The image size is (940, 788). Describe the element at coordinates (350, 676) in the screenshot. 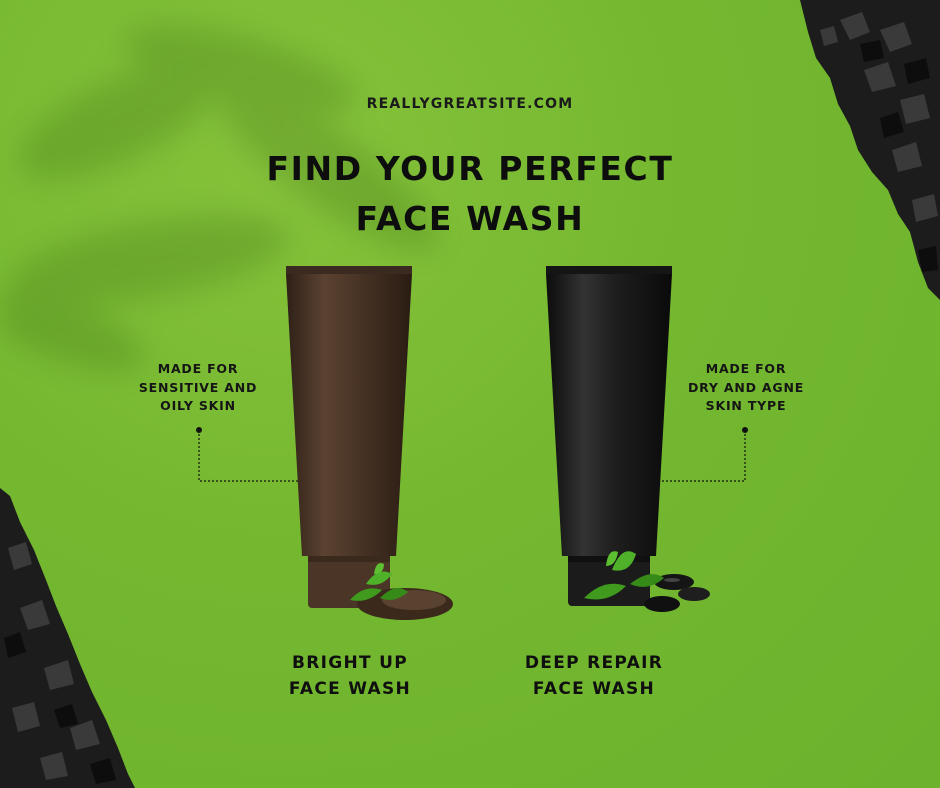

I see `product-name-bright-up: BRIGHT UP FACE WASH` at that location.